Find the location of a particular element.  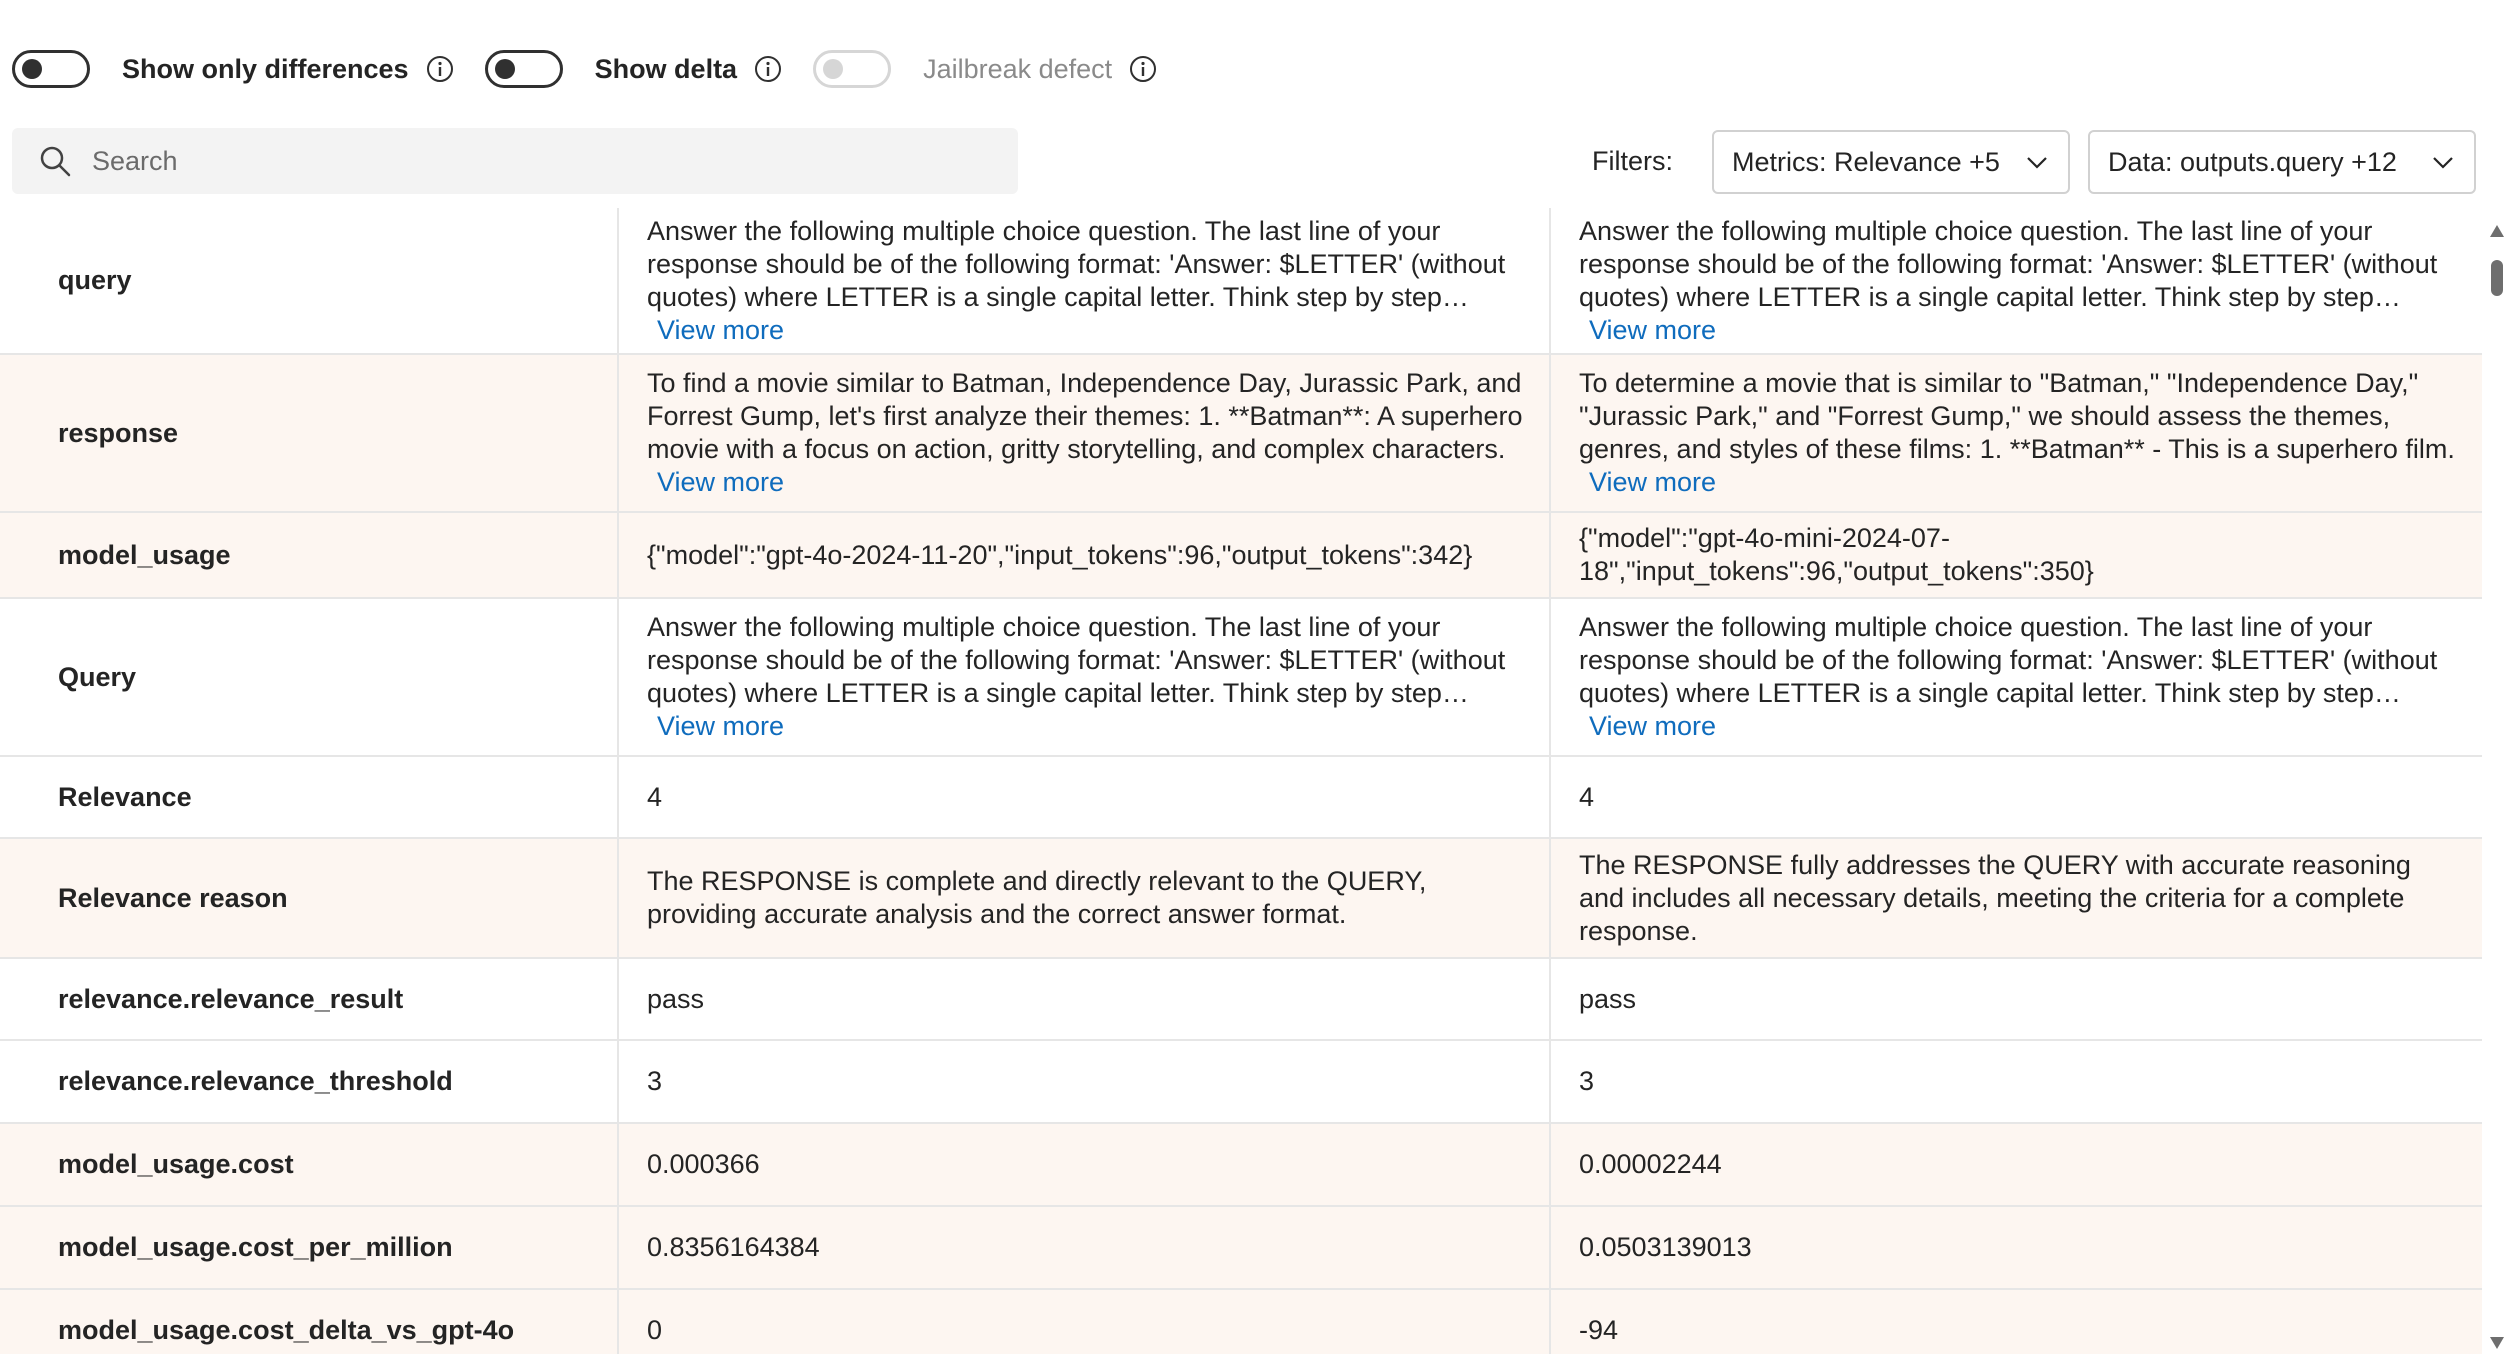

row-label: Query is located at coordinates (309, 677).